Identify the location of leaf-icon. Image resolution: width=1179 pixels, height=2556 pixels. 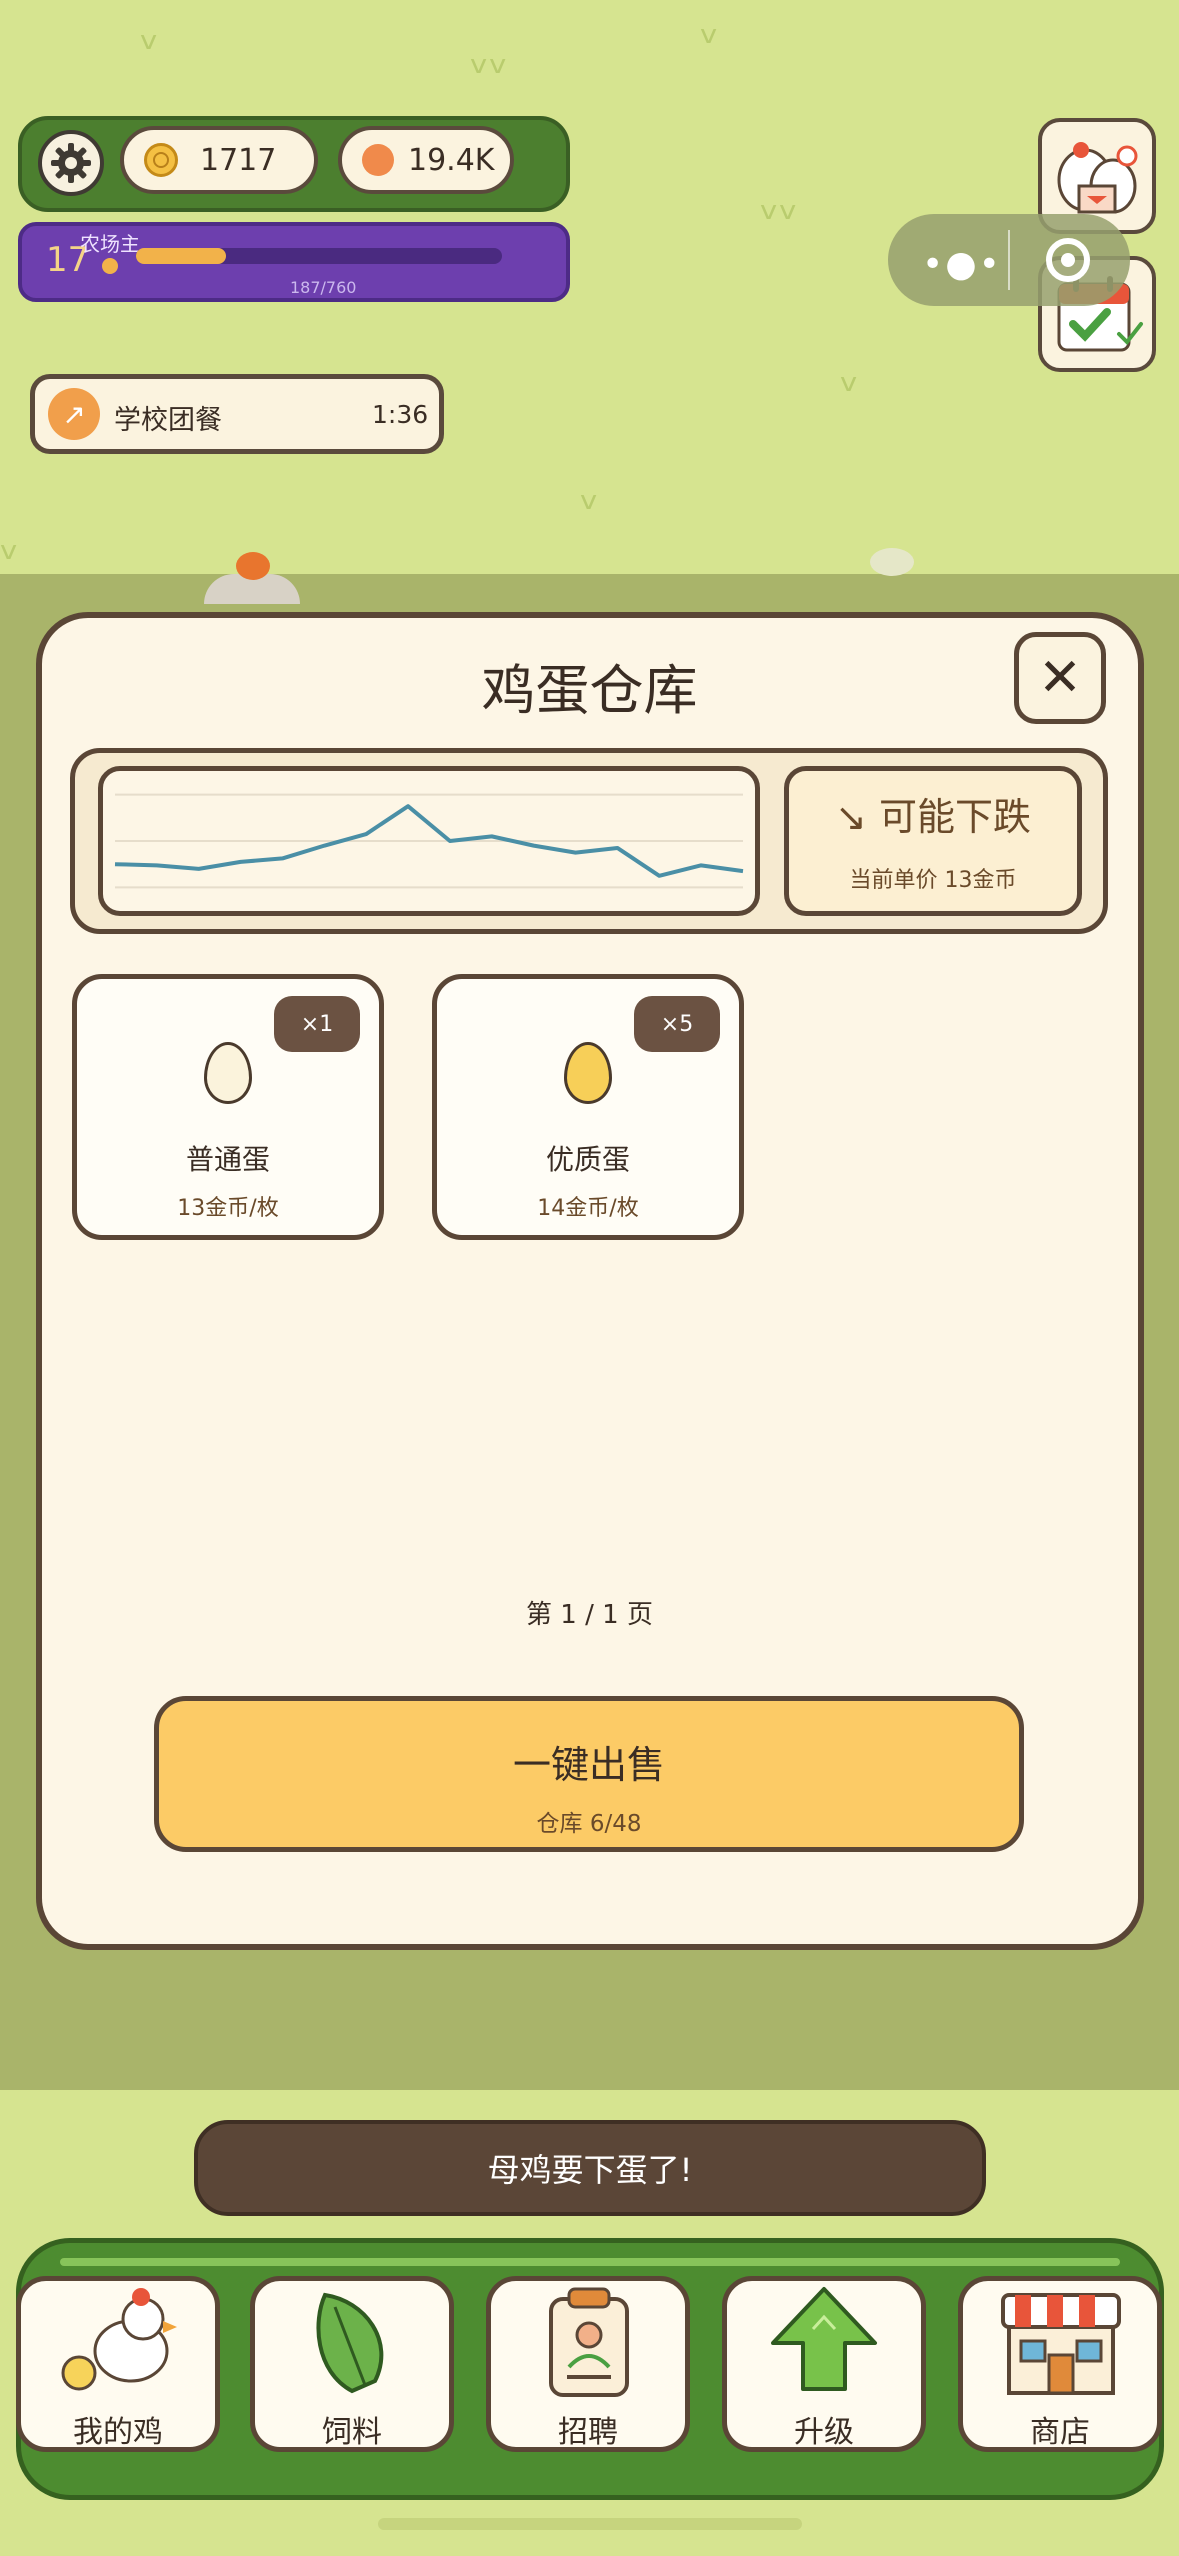
(350, 2343).